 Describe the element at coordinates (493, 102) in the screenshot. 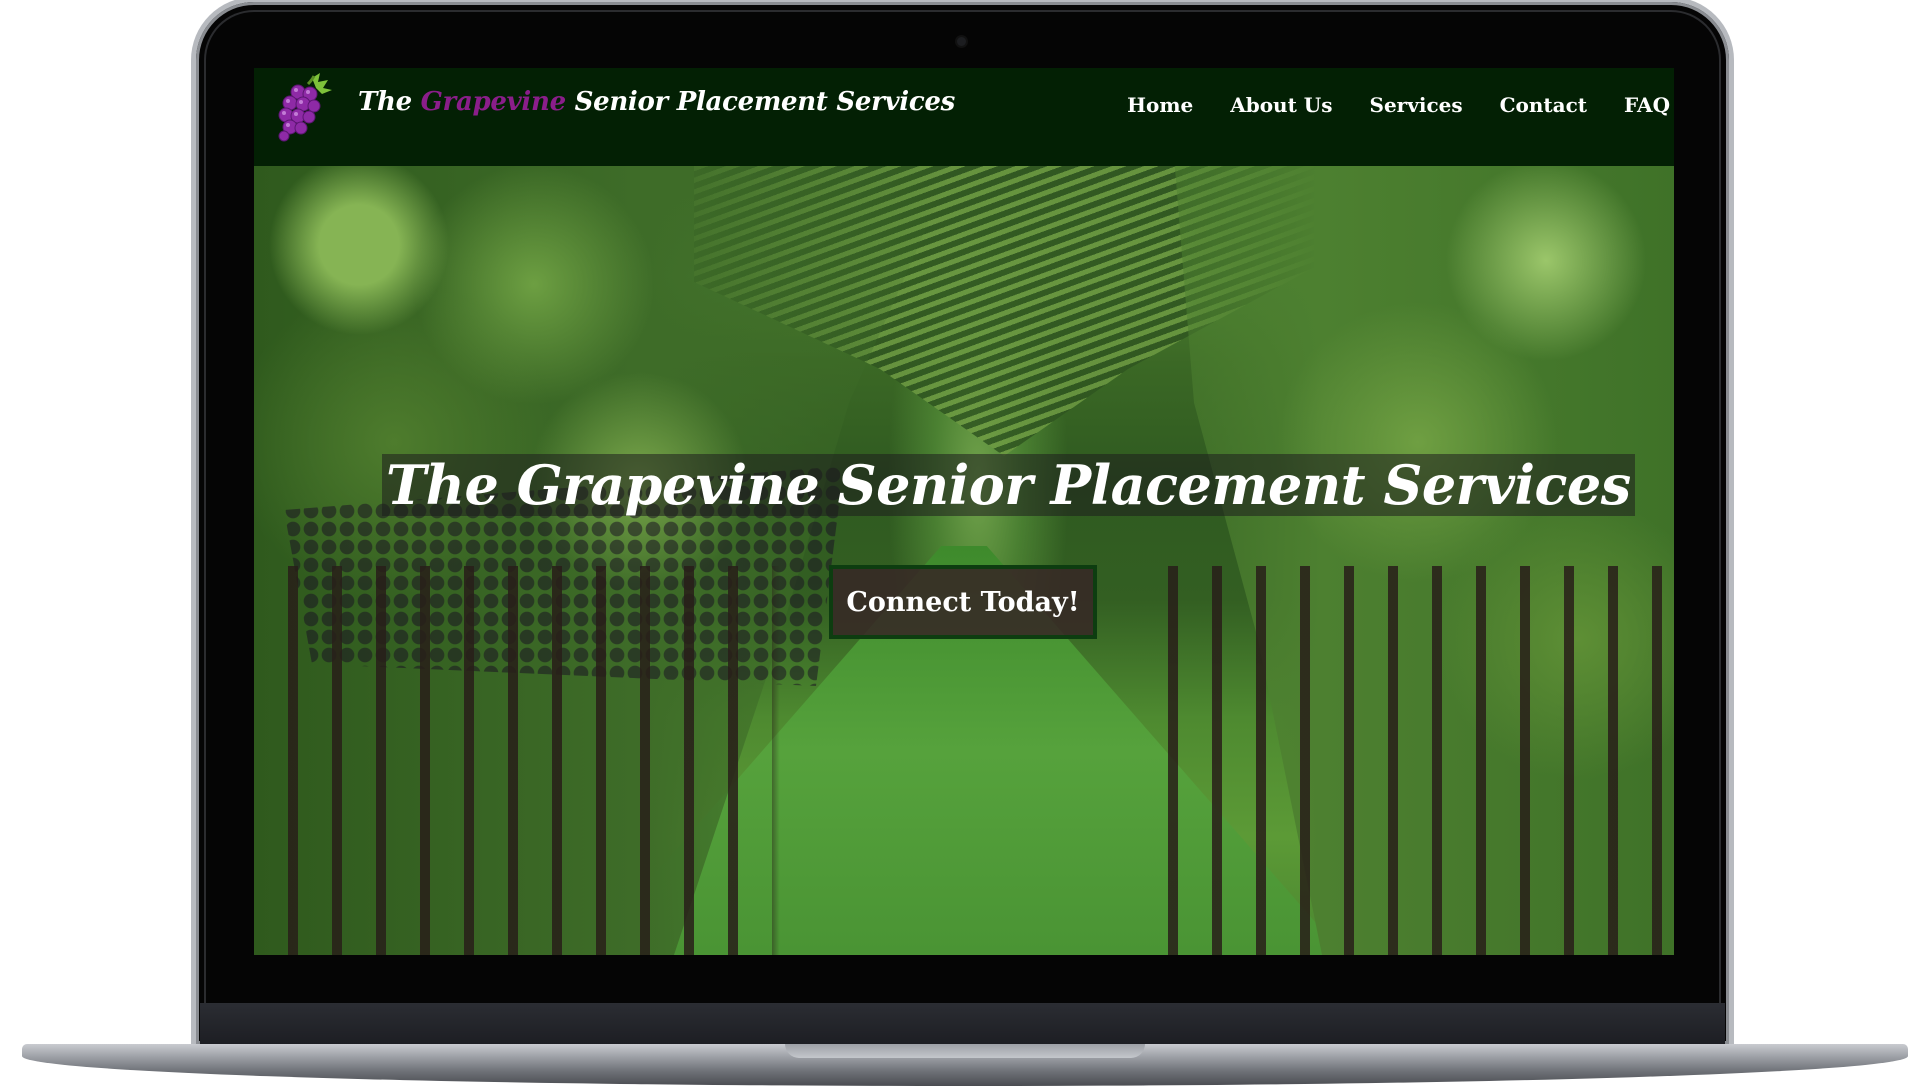

I see `brand-accent: Grapevine` at that location.